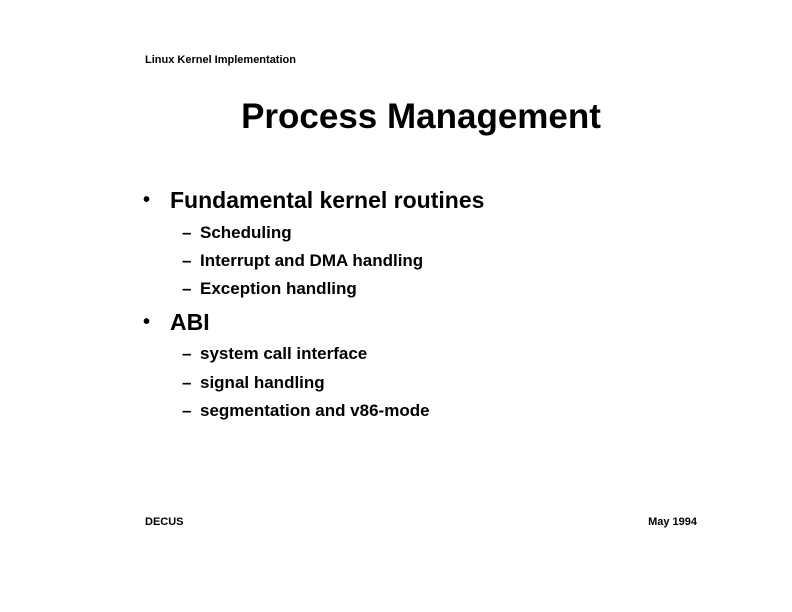 This screenshot has height=612, width=792. What do you see at coordinates (284, 353) in the screenshot?
I see `sub-item-label: system call interface` at bounding box center [284, 353].